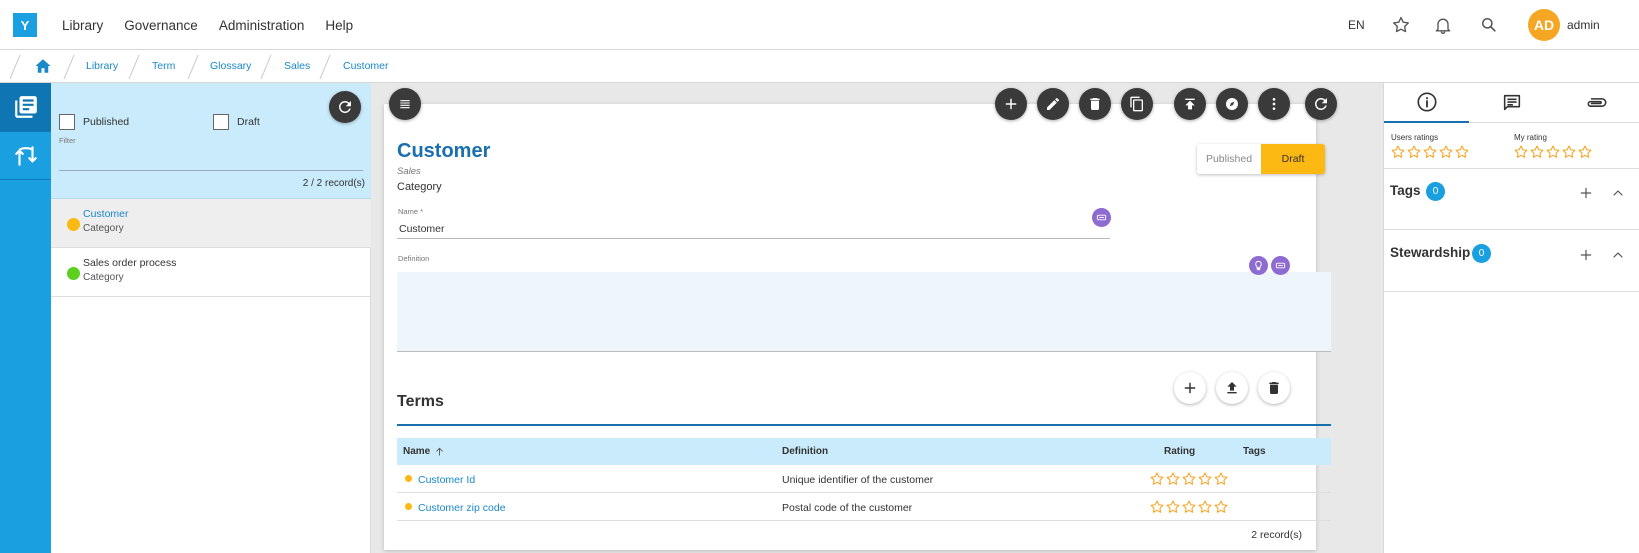  I want to click on lightbulb-icon, so click(1258, 265).